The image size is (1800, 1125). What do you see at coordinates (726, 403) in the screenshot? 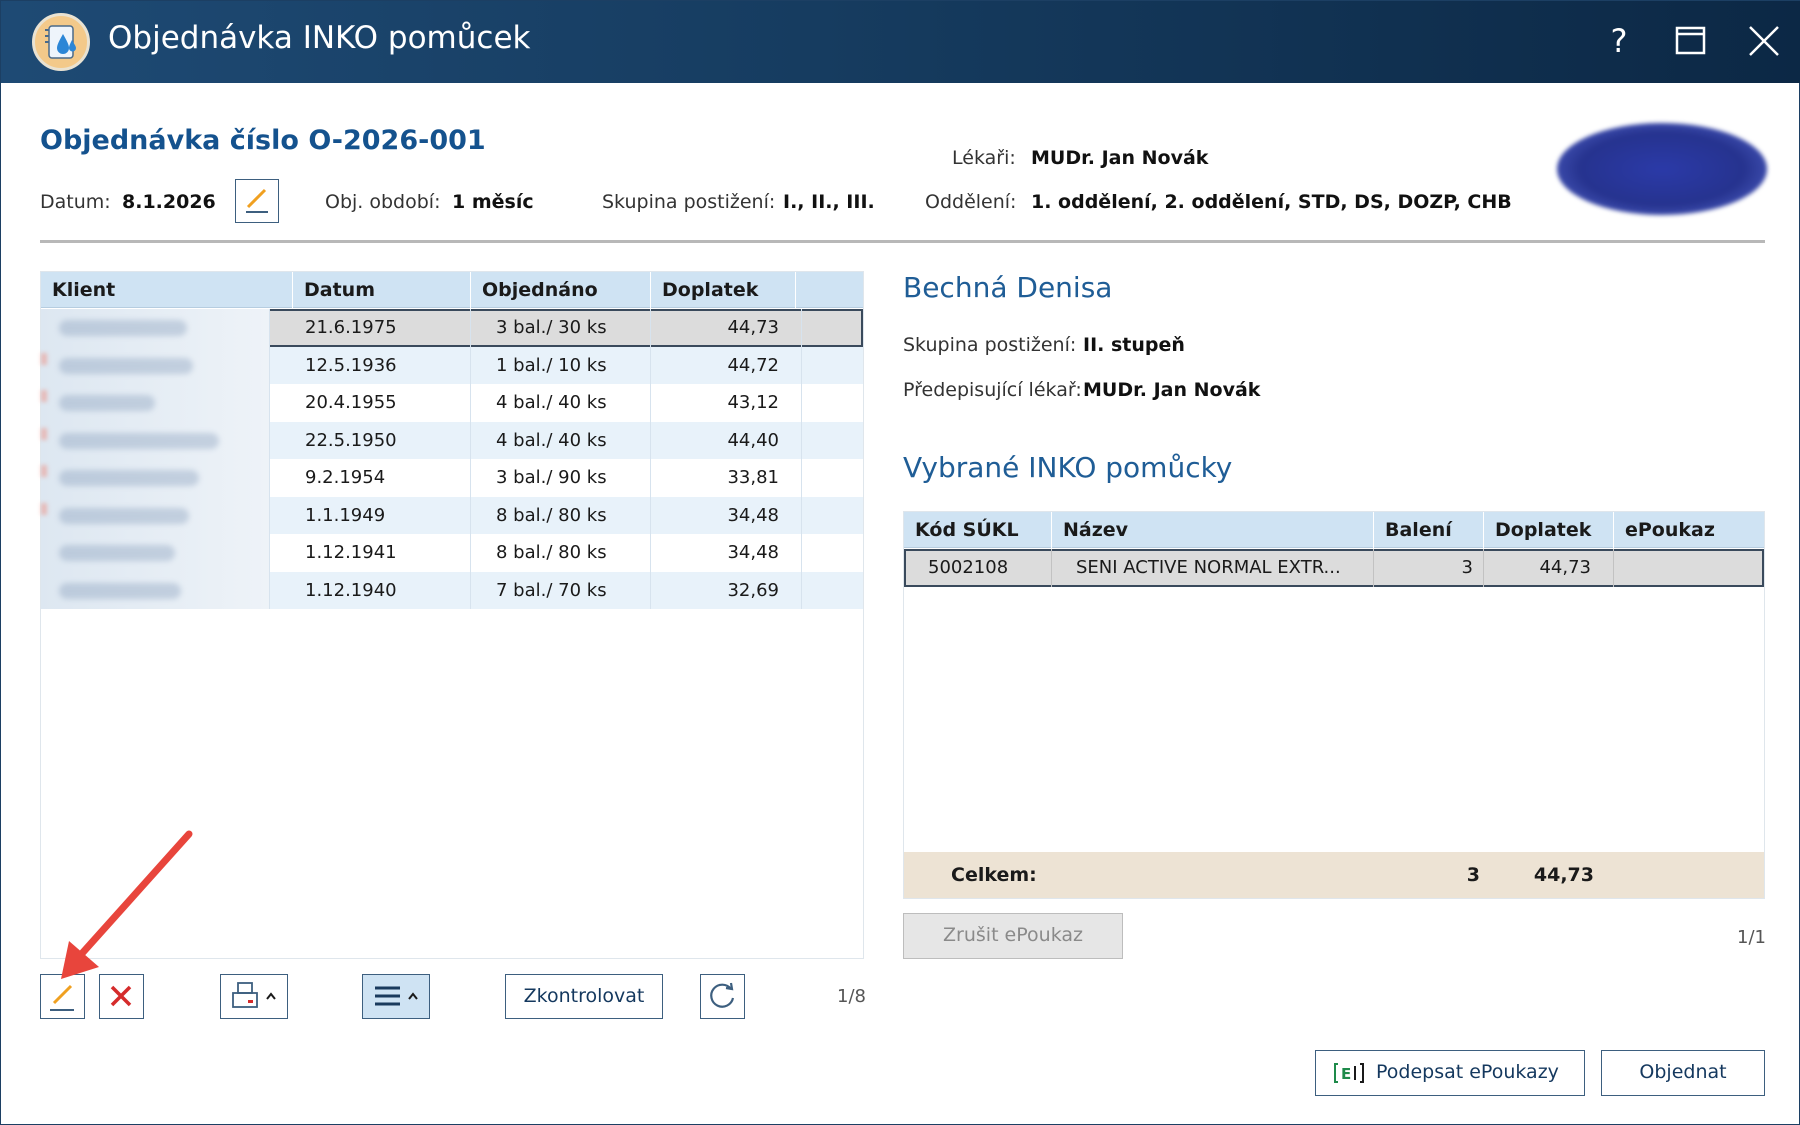
I see `client-copay: 43,12` at bounding box center [726, 403].